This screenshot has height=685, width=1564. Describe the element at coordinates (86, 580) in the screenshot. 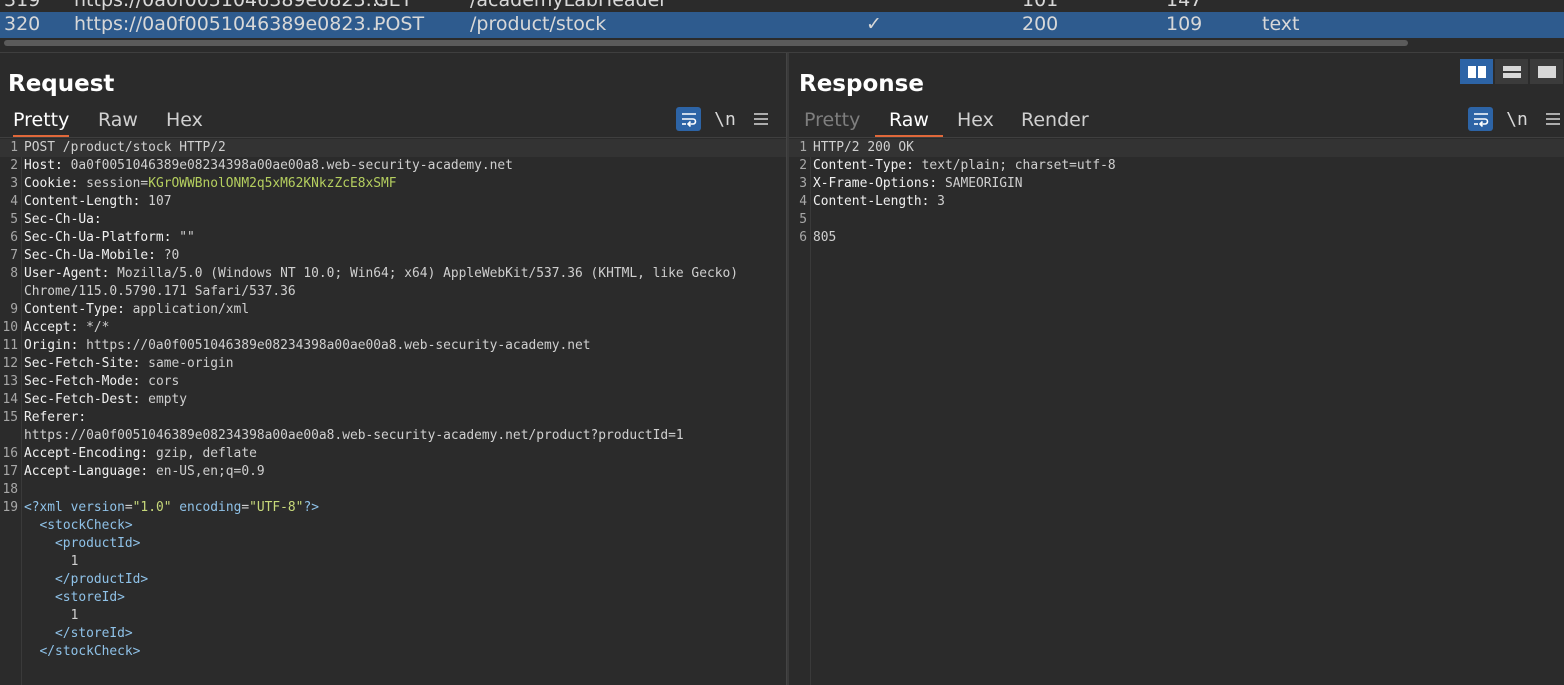

I see `line-code: </productId>` at that location.